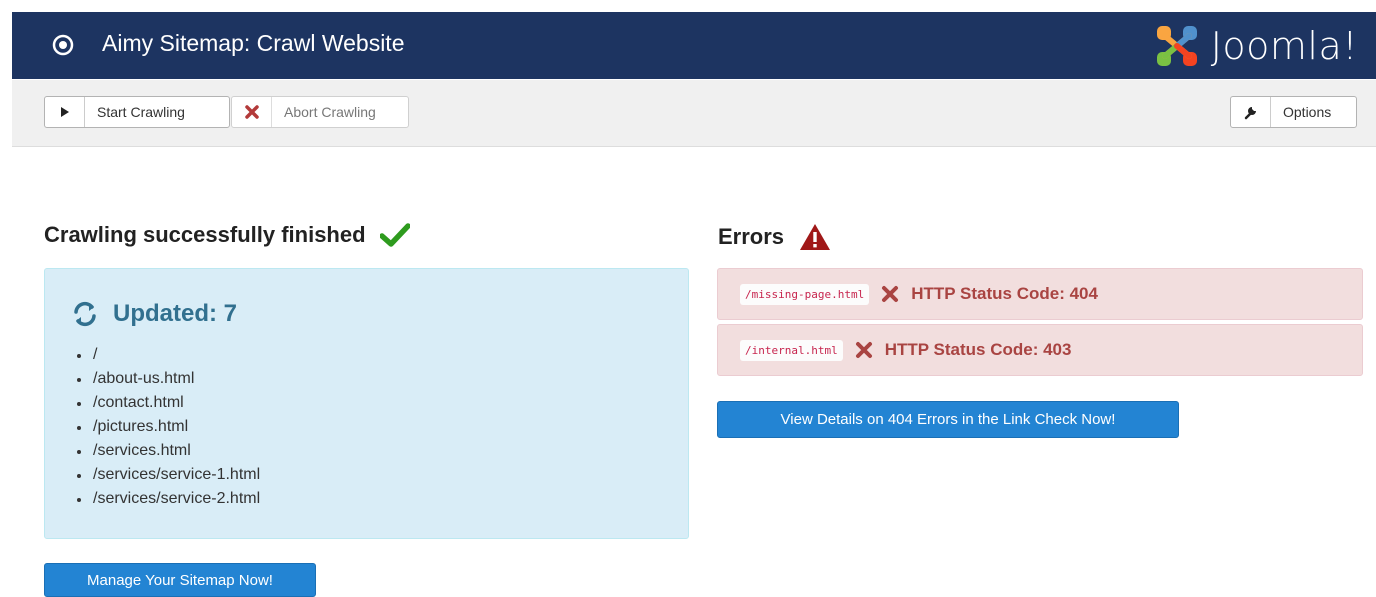  I want to click on page-title: Aimy Sitemap: Crawl Website, so click(253, 43).